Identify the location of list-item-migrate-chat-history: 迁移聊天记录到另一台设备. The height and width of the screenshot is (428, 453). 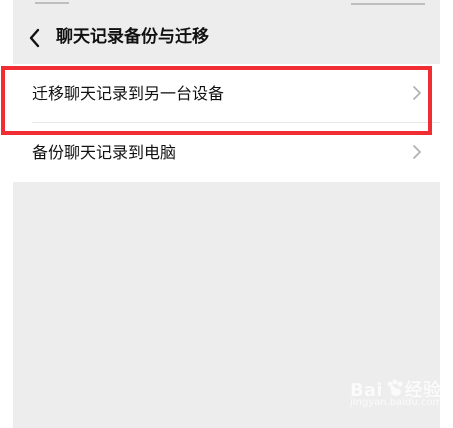
(226, 93).